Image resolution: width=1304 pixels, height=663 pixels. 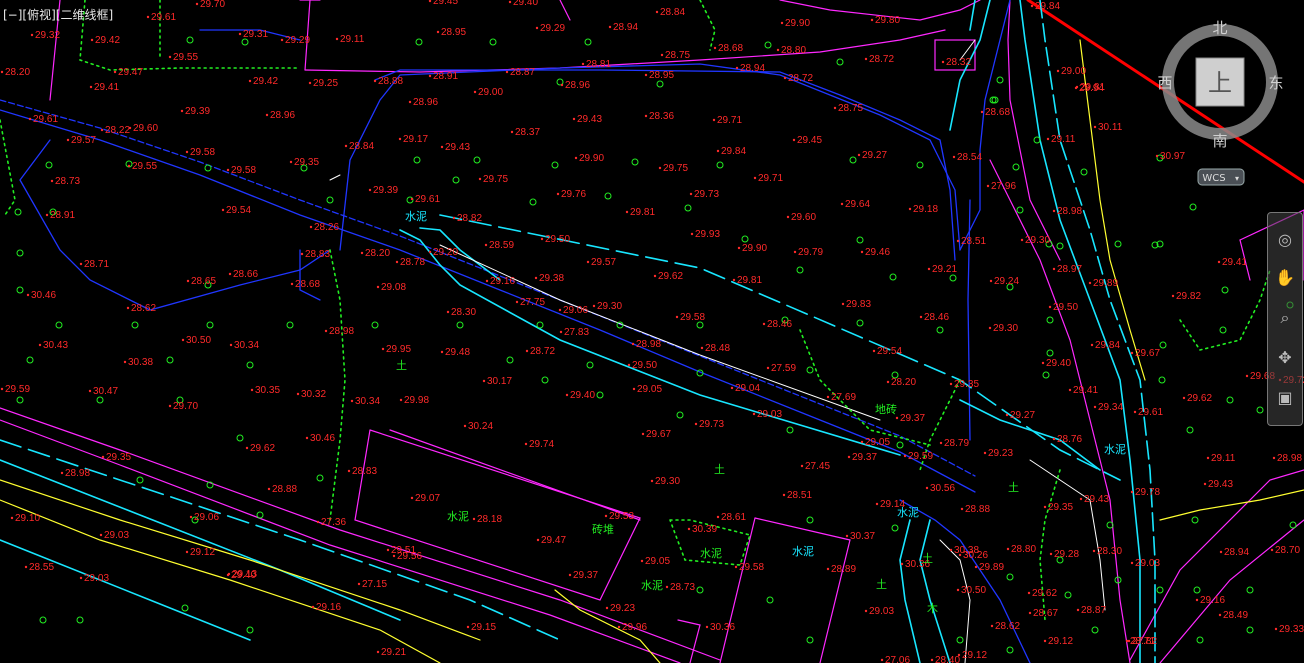 I want to click on surface-label: 水泥, so click(x=652, y=585).